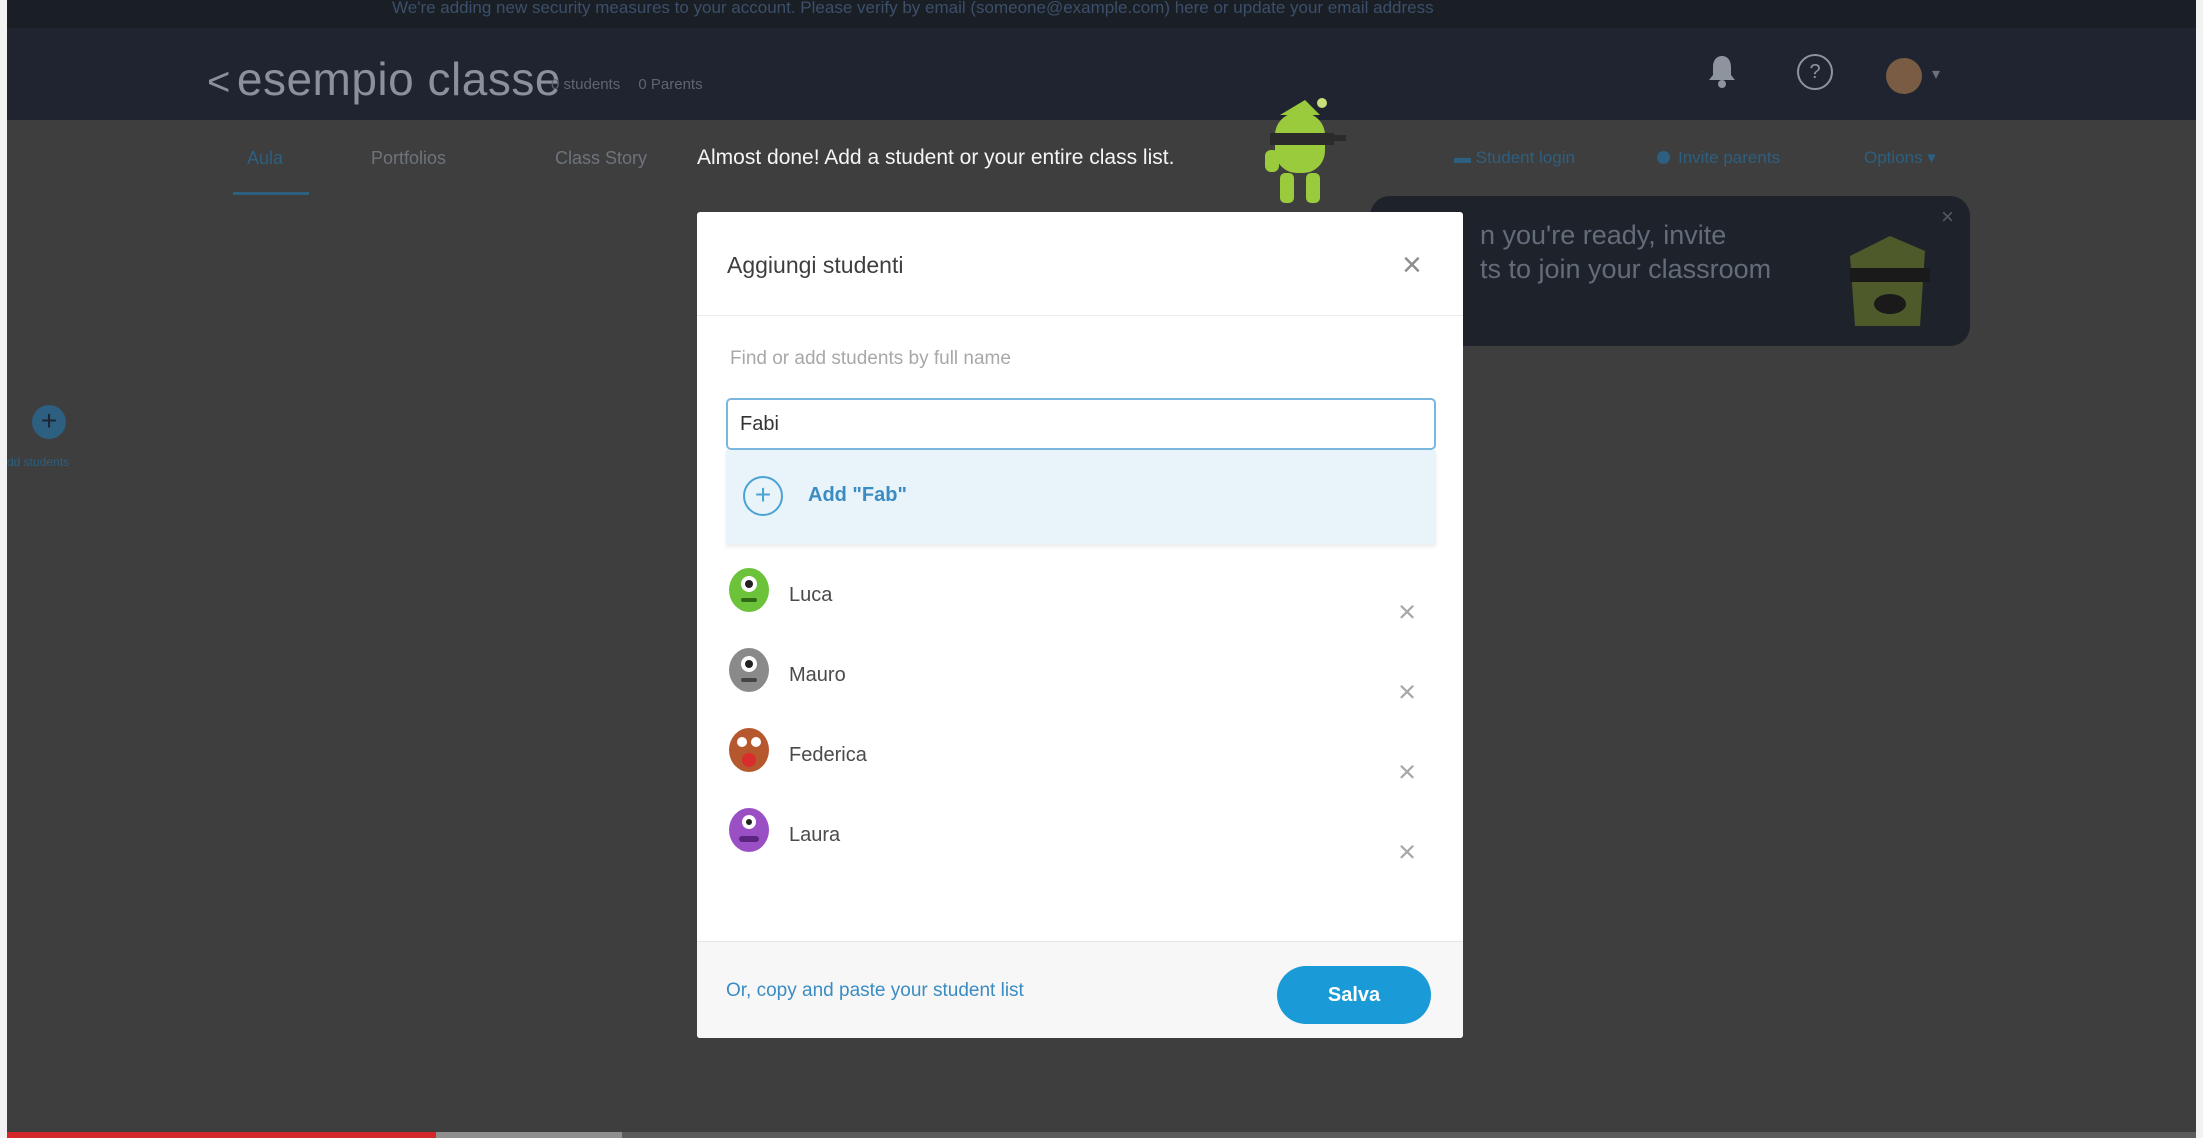 The width and height of the screenshot is (2203, 1138). I want to click on class-meta: 0 students 0 Parents, so click(634, 84).